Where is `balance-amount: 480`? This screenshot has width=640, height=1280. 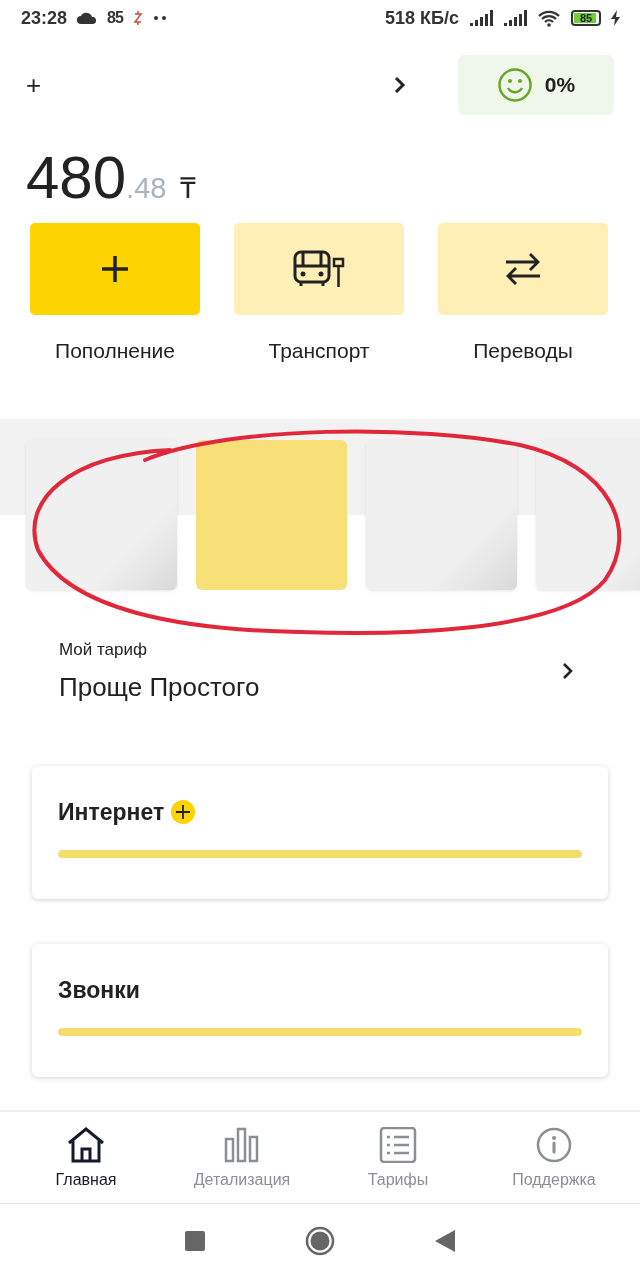 balance-amount: 480 is located at coordinates (76, 177).